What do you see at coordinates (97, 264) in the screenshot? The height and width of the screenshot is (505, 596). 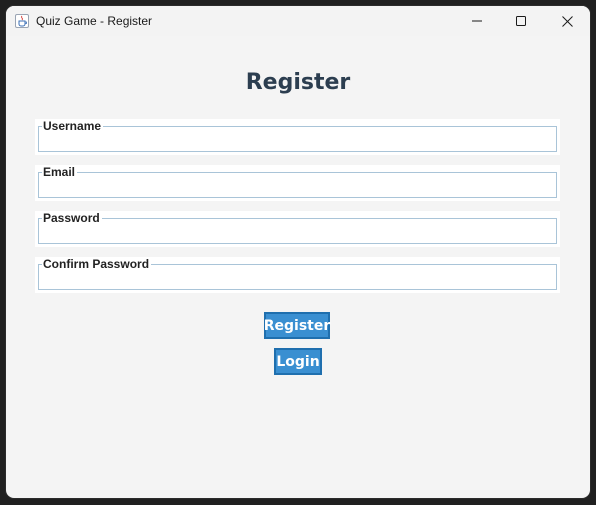 I see `confirm-password-label: Confirm Password` at bounding box center [97, 264].